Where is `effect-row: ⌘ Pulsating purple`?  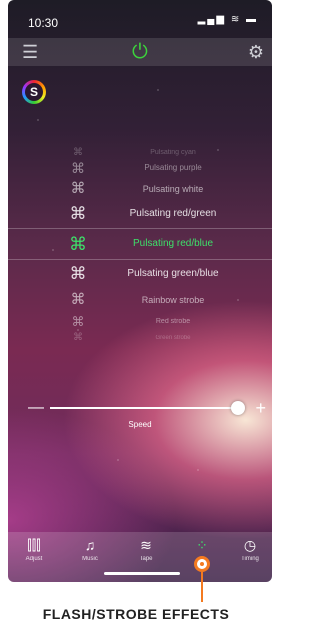
effect-row: ⌘ Pulsating purple is located at coordinates (140, 168).